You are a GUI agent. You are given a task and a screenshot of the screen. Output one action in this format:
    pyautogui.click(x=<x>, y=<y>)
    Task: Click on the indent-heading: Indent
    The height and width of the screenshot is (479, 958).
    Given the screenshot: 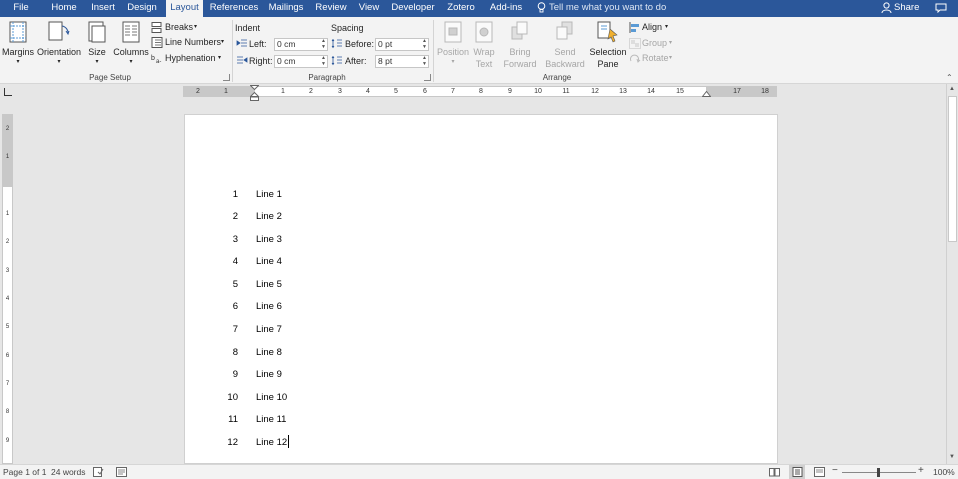 What is the action you would take?
    pyautogui.click(x=248, y=28)
    